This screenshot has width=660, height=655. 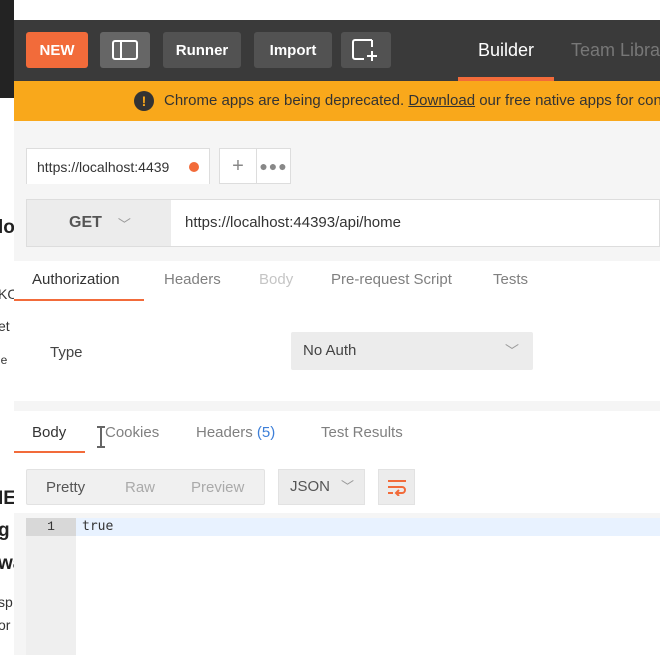 What do you see at coordinates (276, 279) in the screenshot?
I see `tab-body: Body` at bounding box center [276, 279].